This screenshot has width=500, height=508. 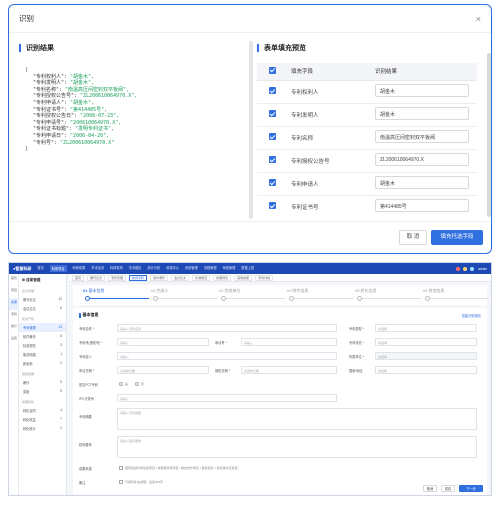 What do you see at coordinates (14, 328) in the screenshot?
I see `rail-item: 统计` at bounding box center [14, 328].